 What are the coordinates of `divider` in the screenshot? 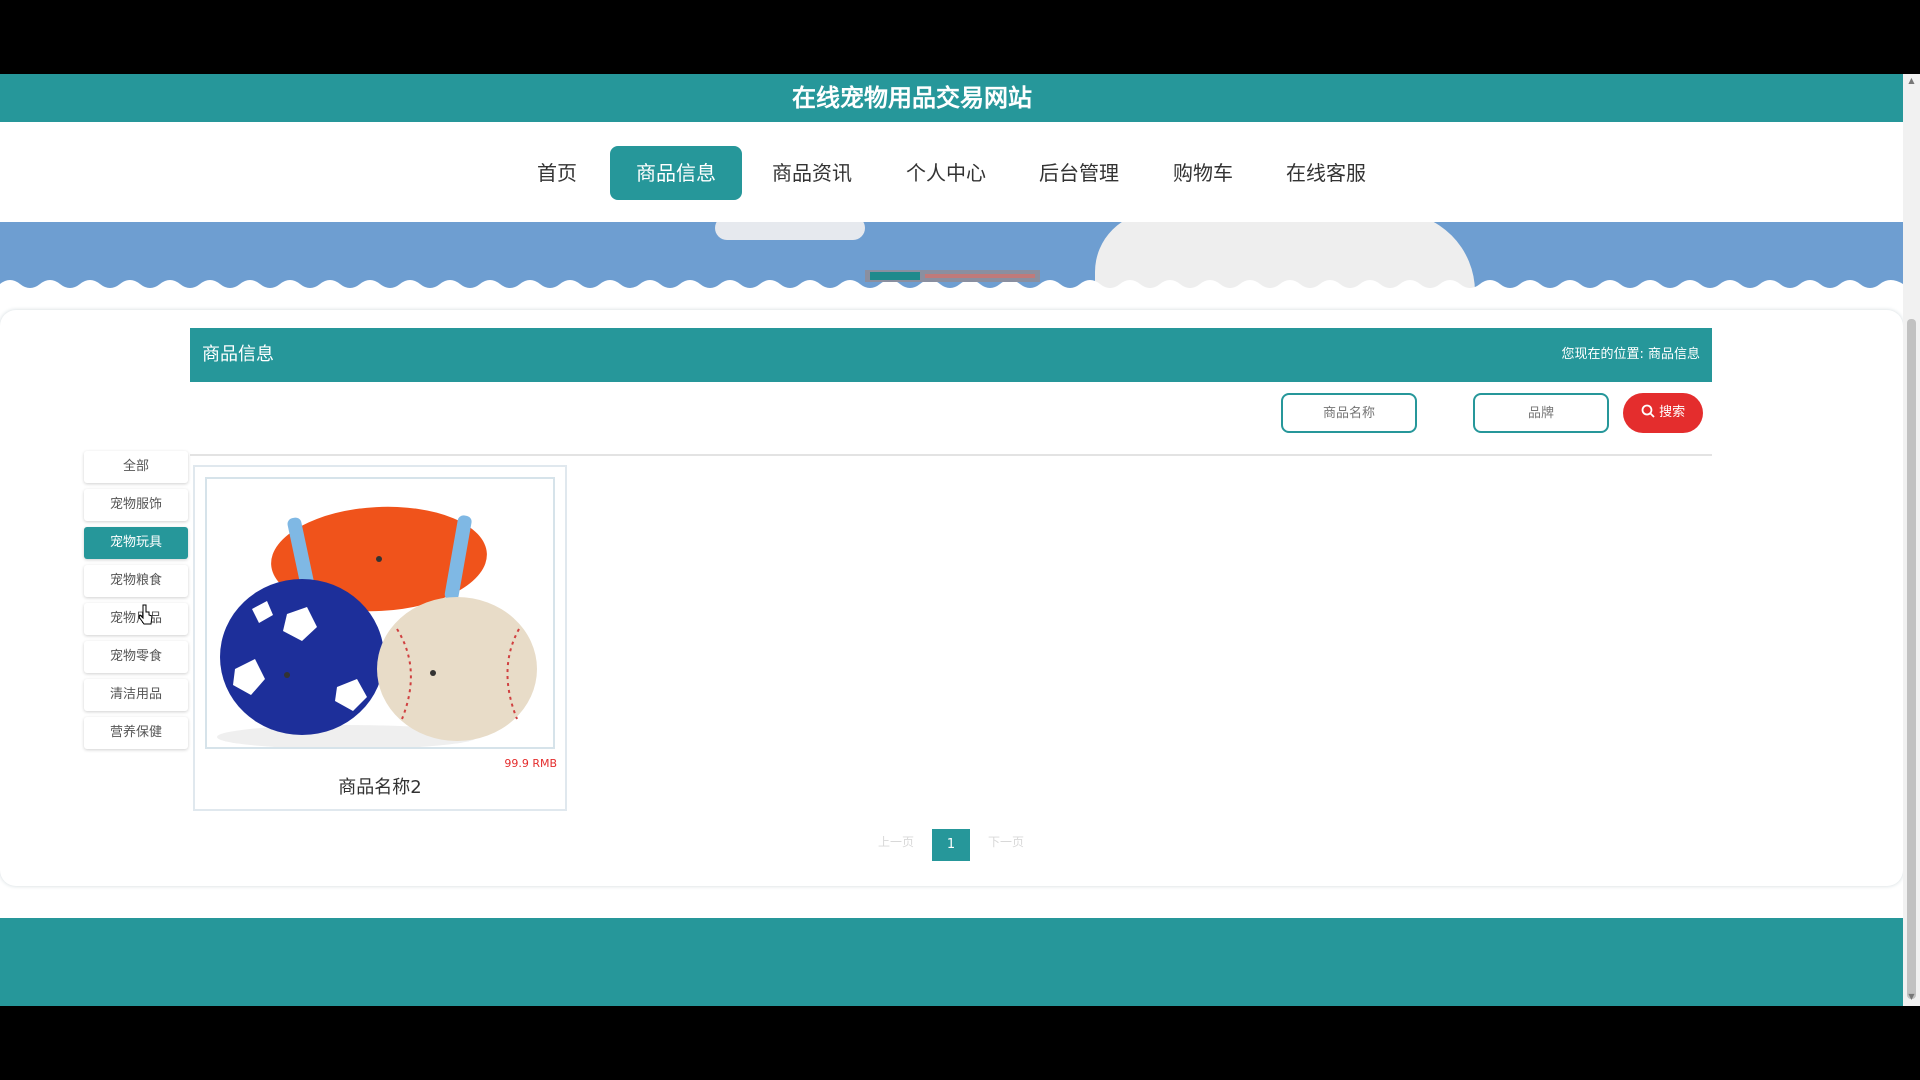 It's located at (951, 455).